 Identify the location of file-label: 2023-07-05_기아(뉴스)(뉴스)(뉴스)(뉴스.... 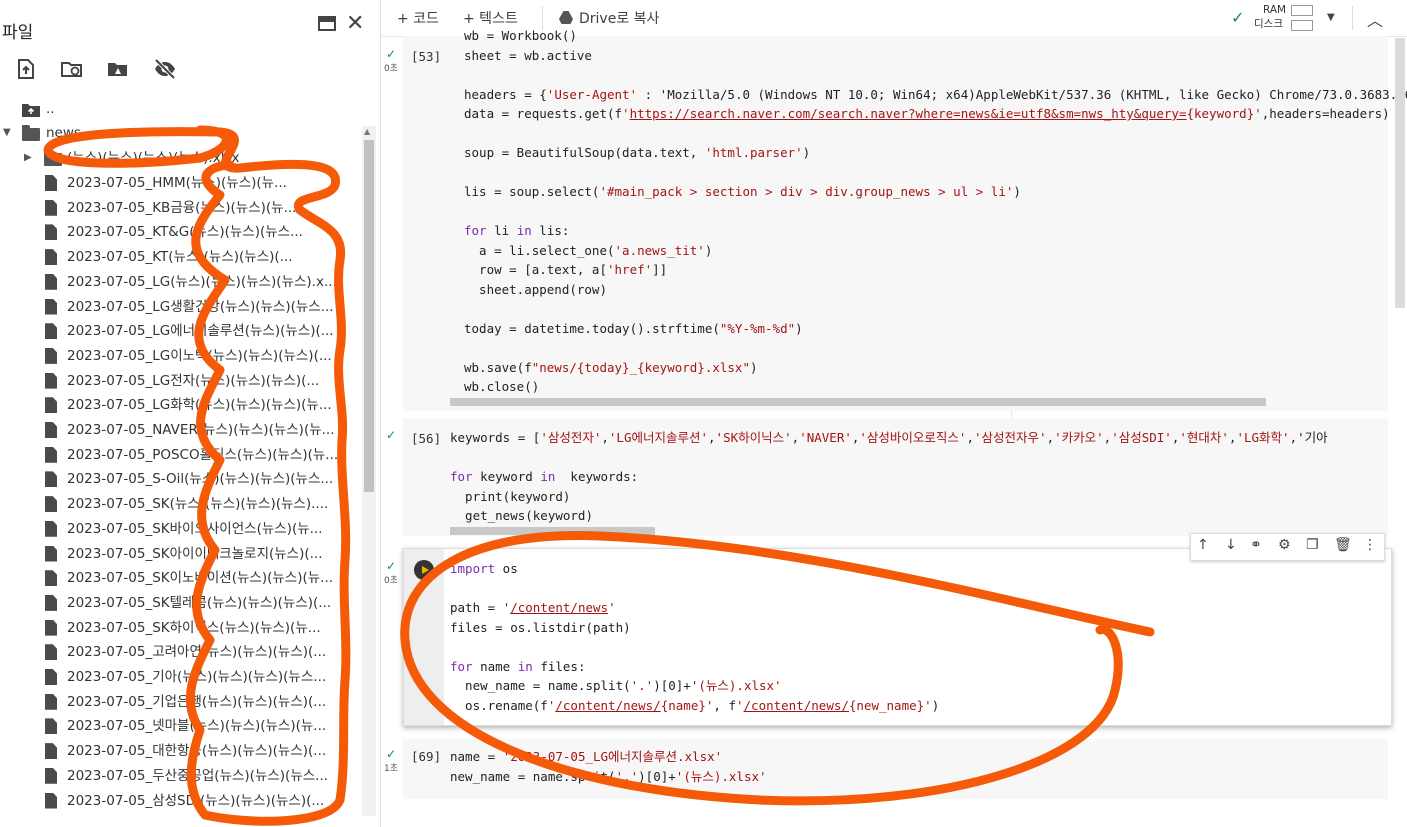
(197, 677).